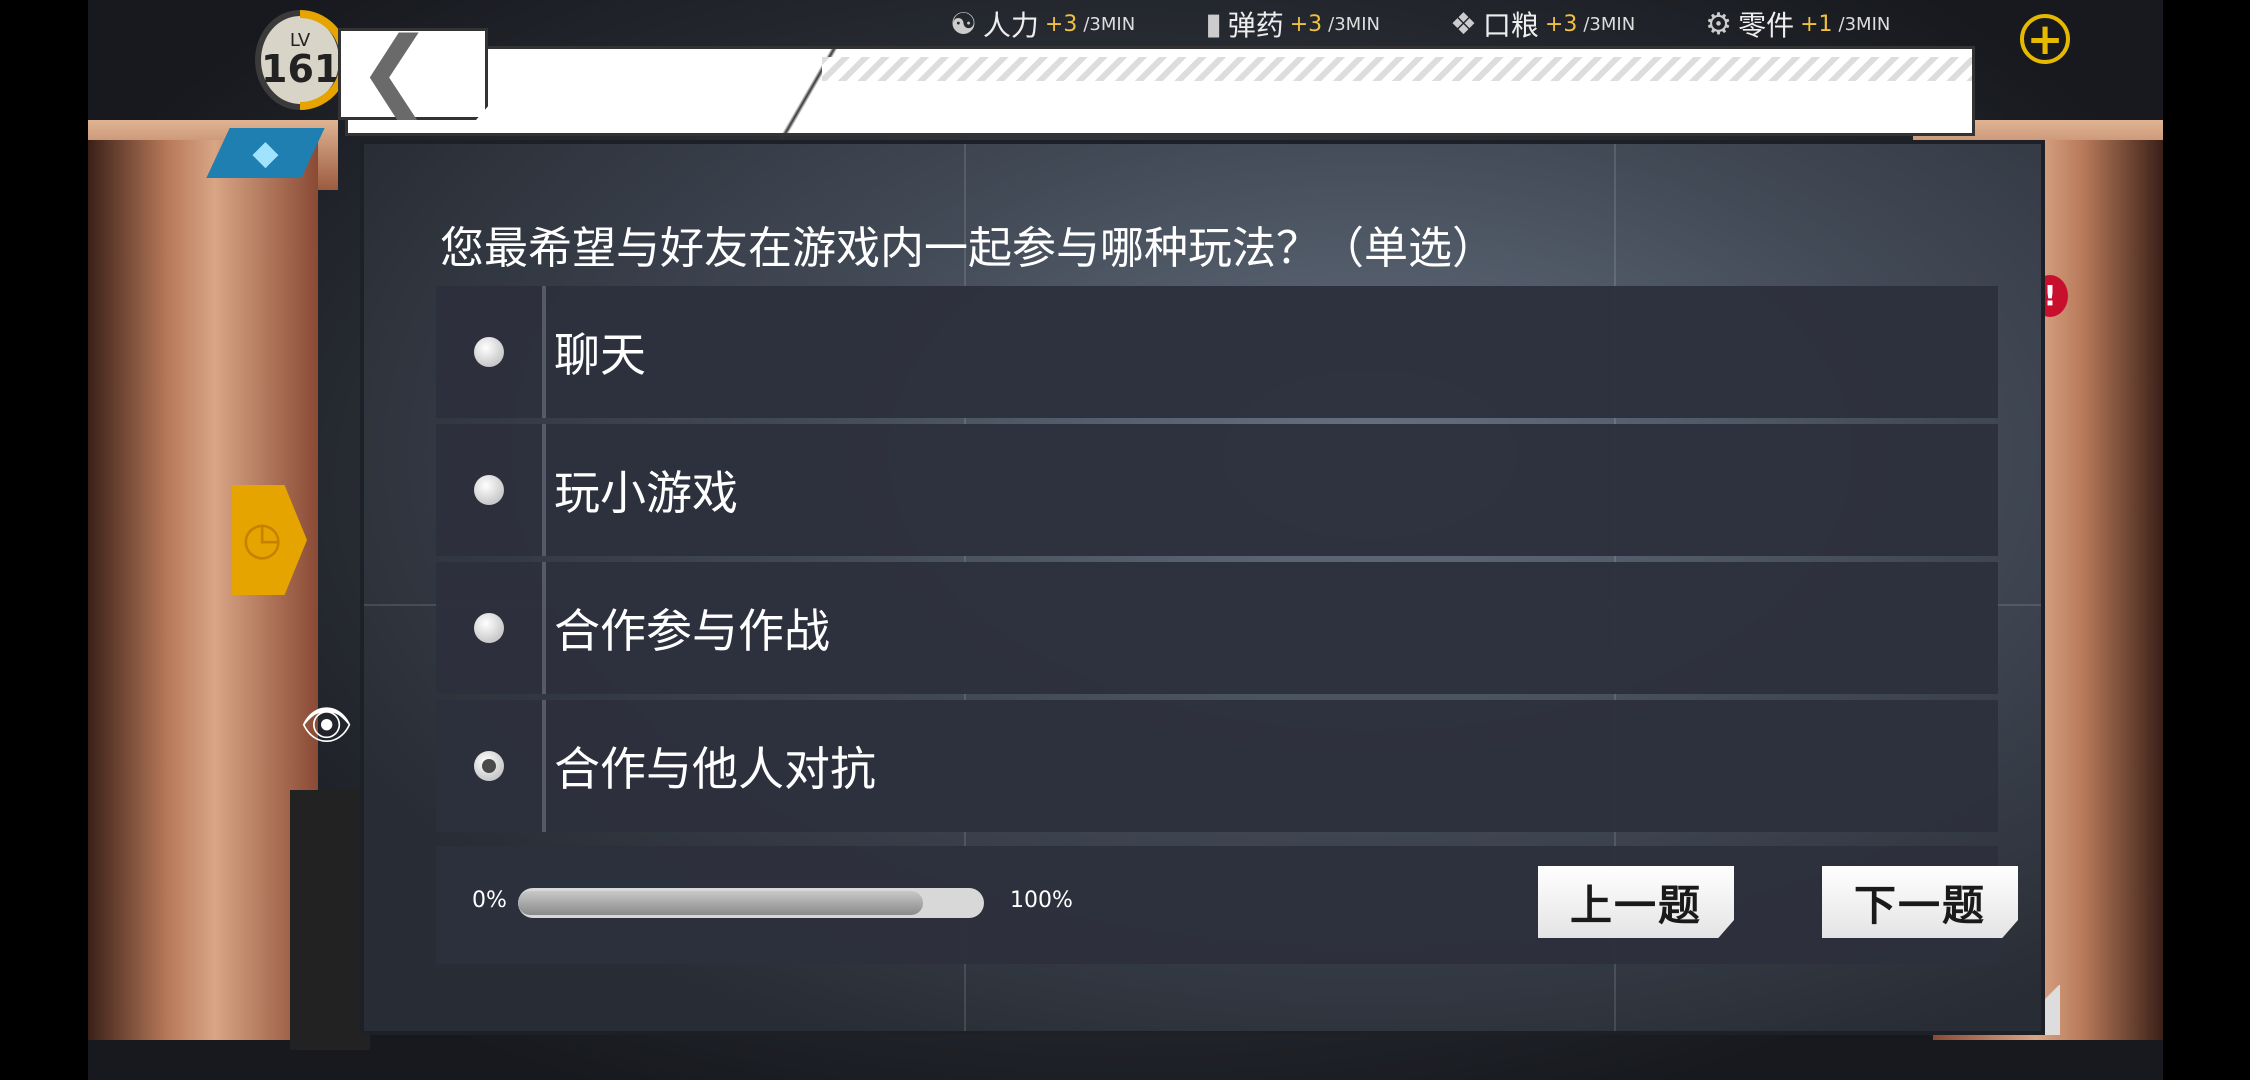 The width and height of the screenshot is (2250, 1080). What do you see at coordinates (395, 70) in the screenshot?
I see `chevron-left-icon: ❮` at bounding box center [395, 70].